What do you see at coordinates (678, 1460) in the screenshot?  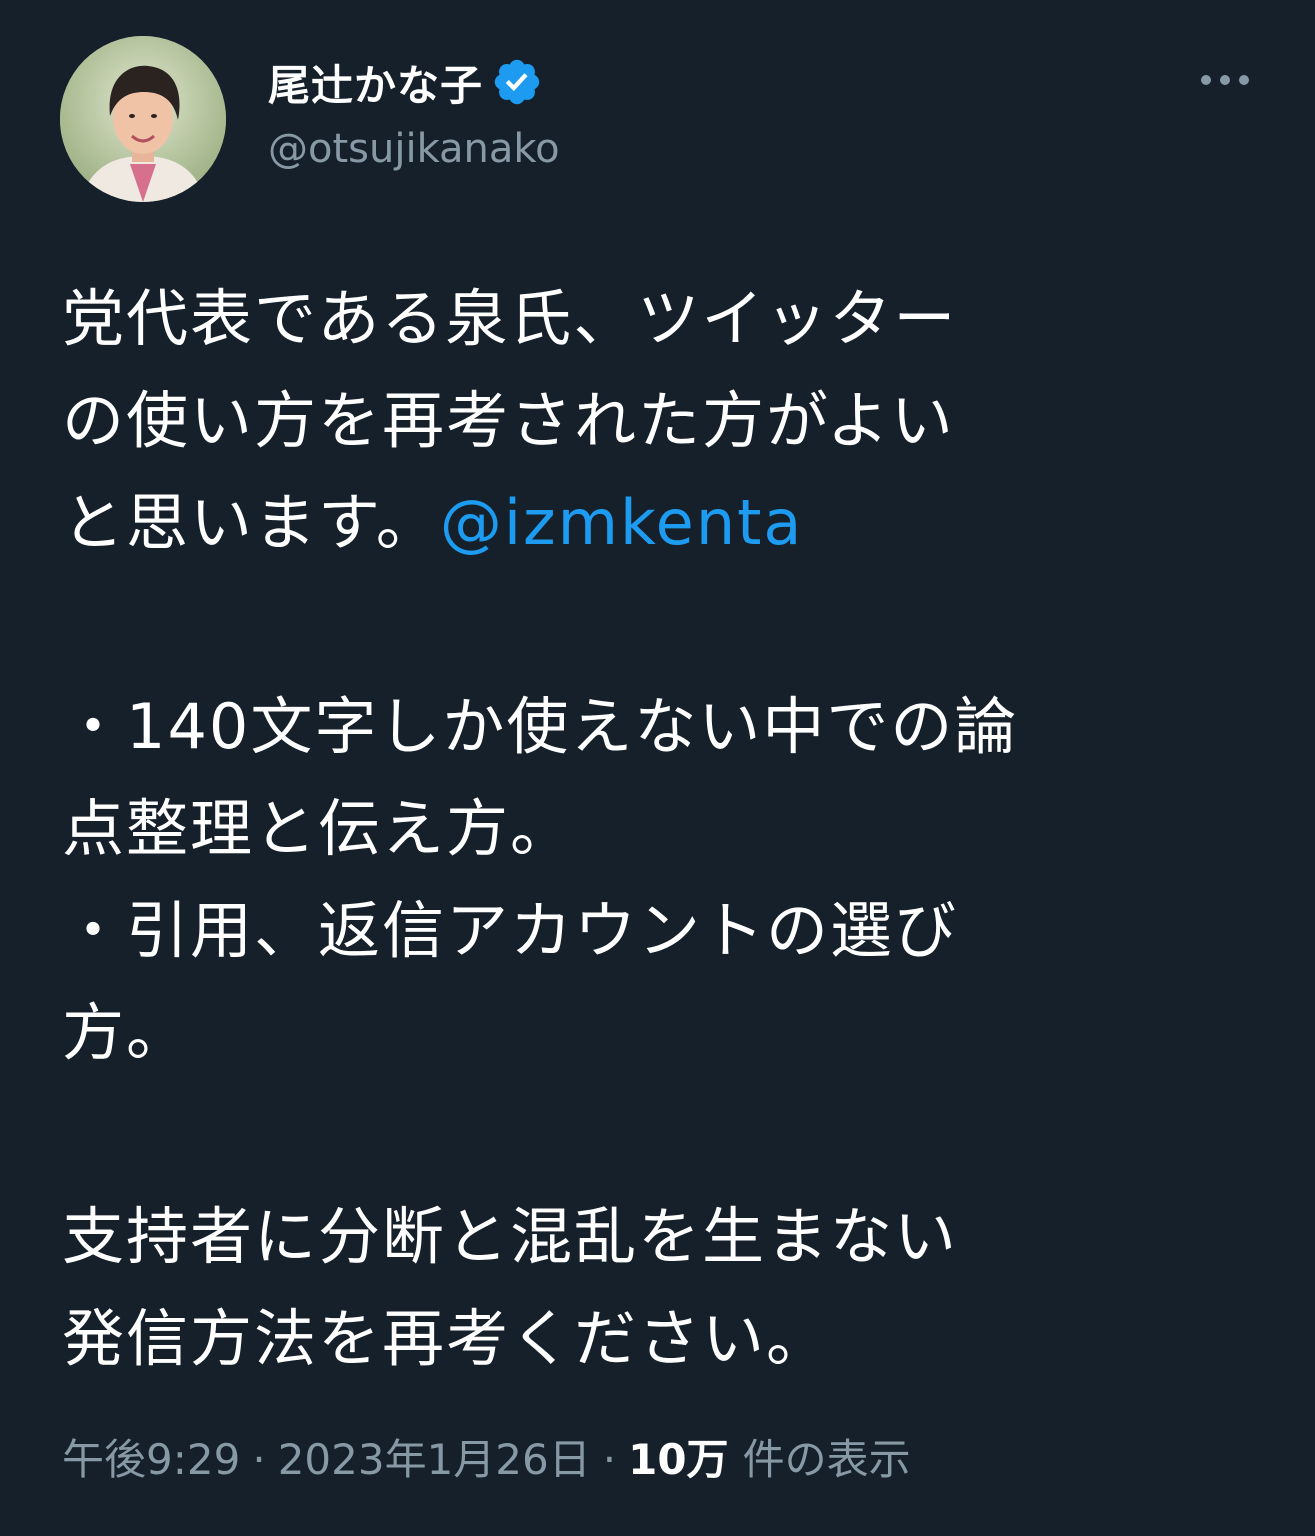 I see `views-count: 10万` at bounding box center [678, 1460].